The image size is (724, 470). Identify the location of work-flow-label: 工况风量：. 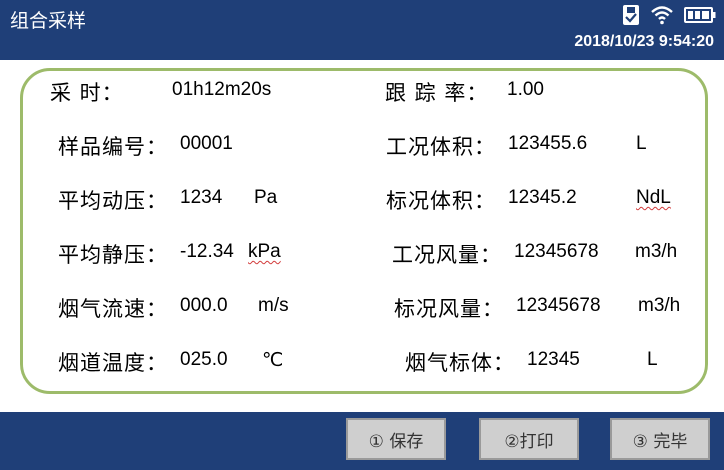
(447, 255).